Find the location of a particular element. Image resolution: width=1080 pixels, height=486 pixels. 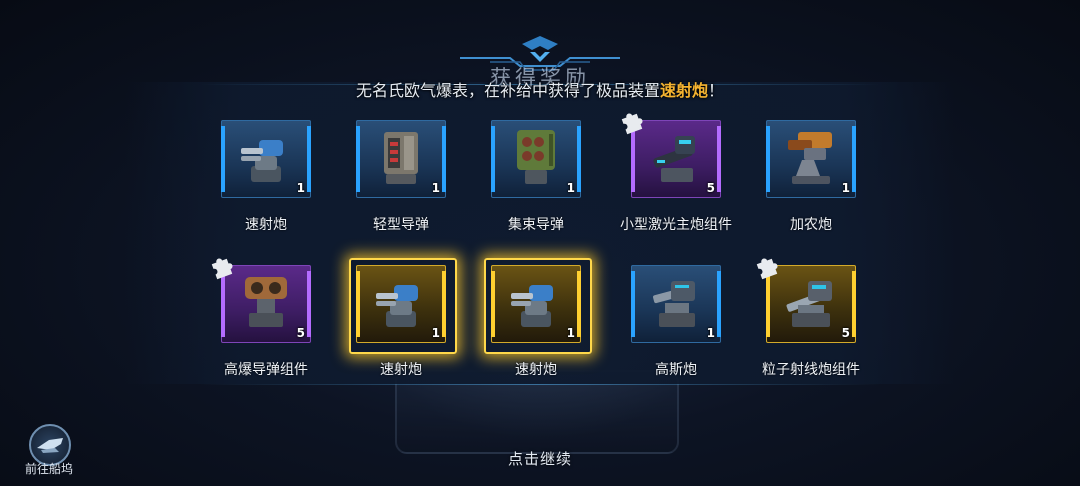

announcement-end: ！ is located at coordinates (716, 90).